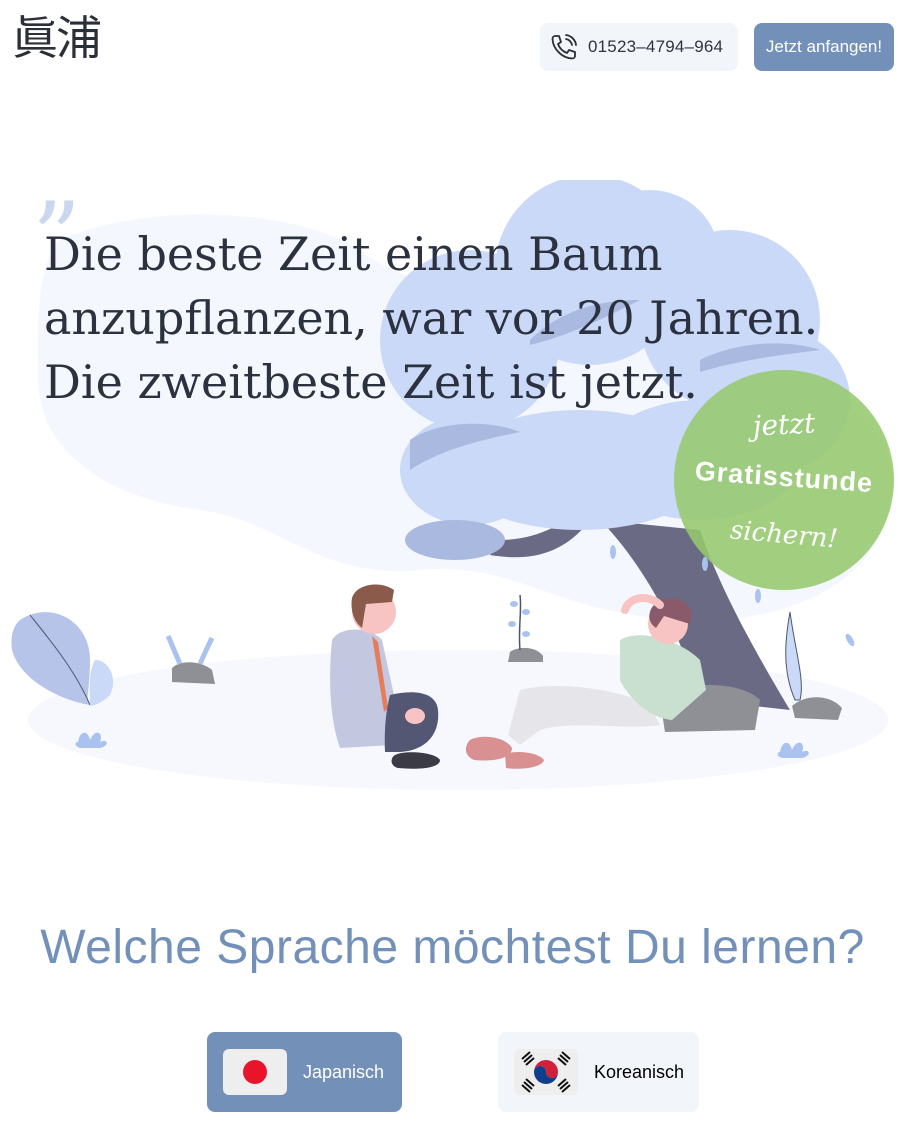 The image size is (905, 1136). Describe the element at coordinates (784, 535) in the screenshot. I see `badge-line-3: sichern!` at that location.